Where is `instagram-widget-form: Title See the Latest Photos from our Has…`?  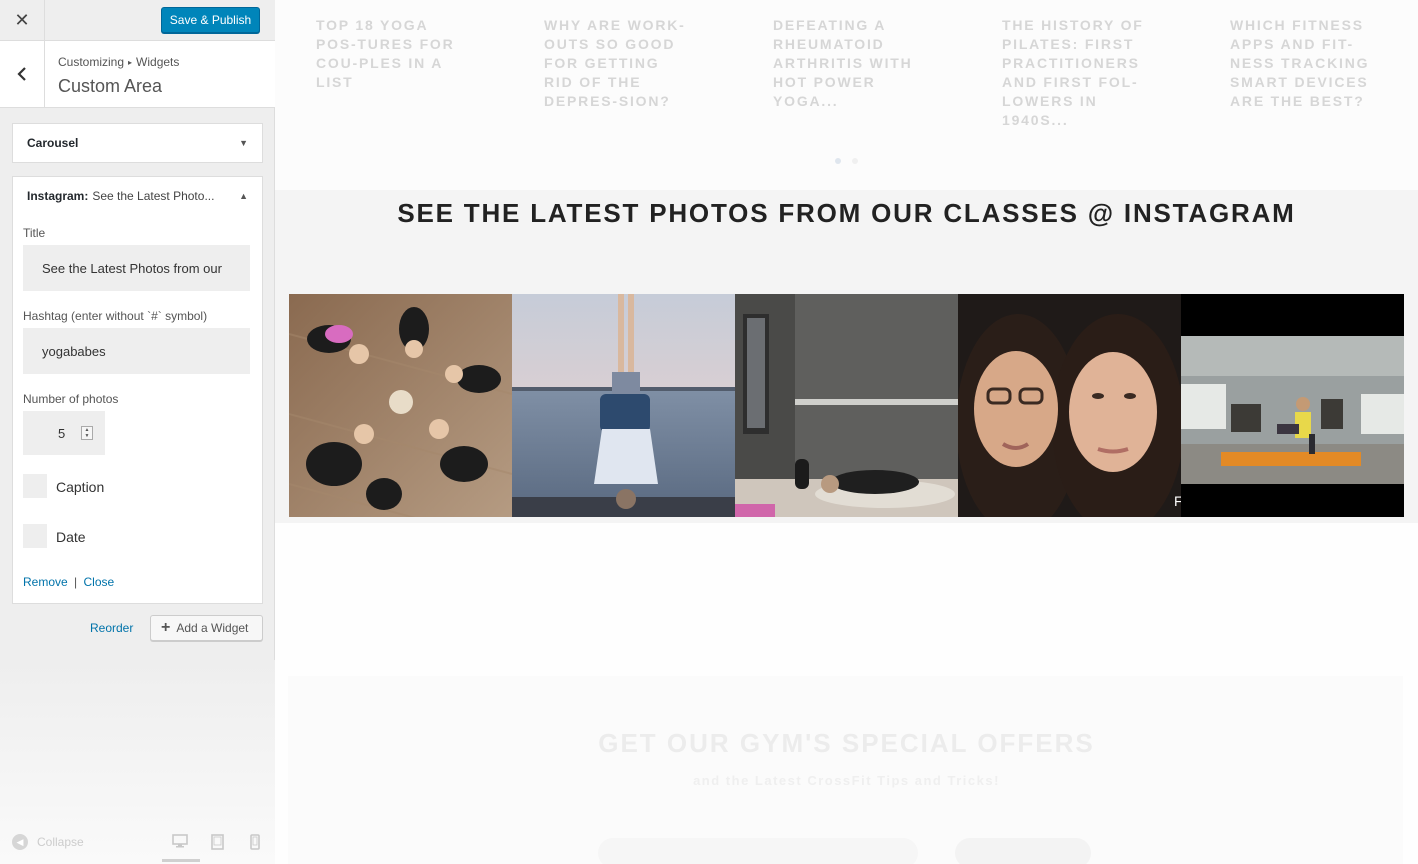
instagram-widget-form: Title See the Latest Photos from our Has… is located at coordinates (137, 409).